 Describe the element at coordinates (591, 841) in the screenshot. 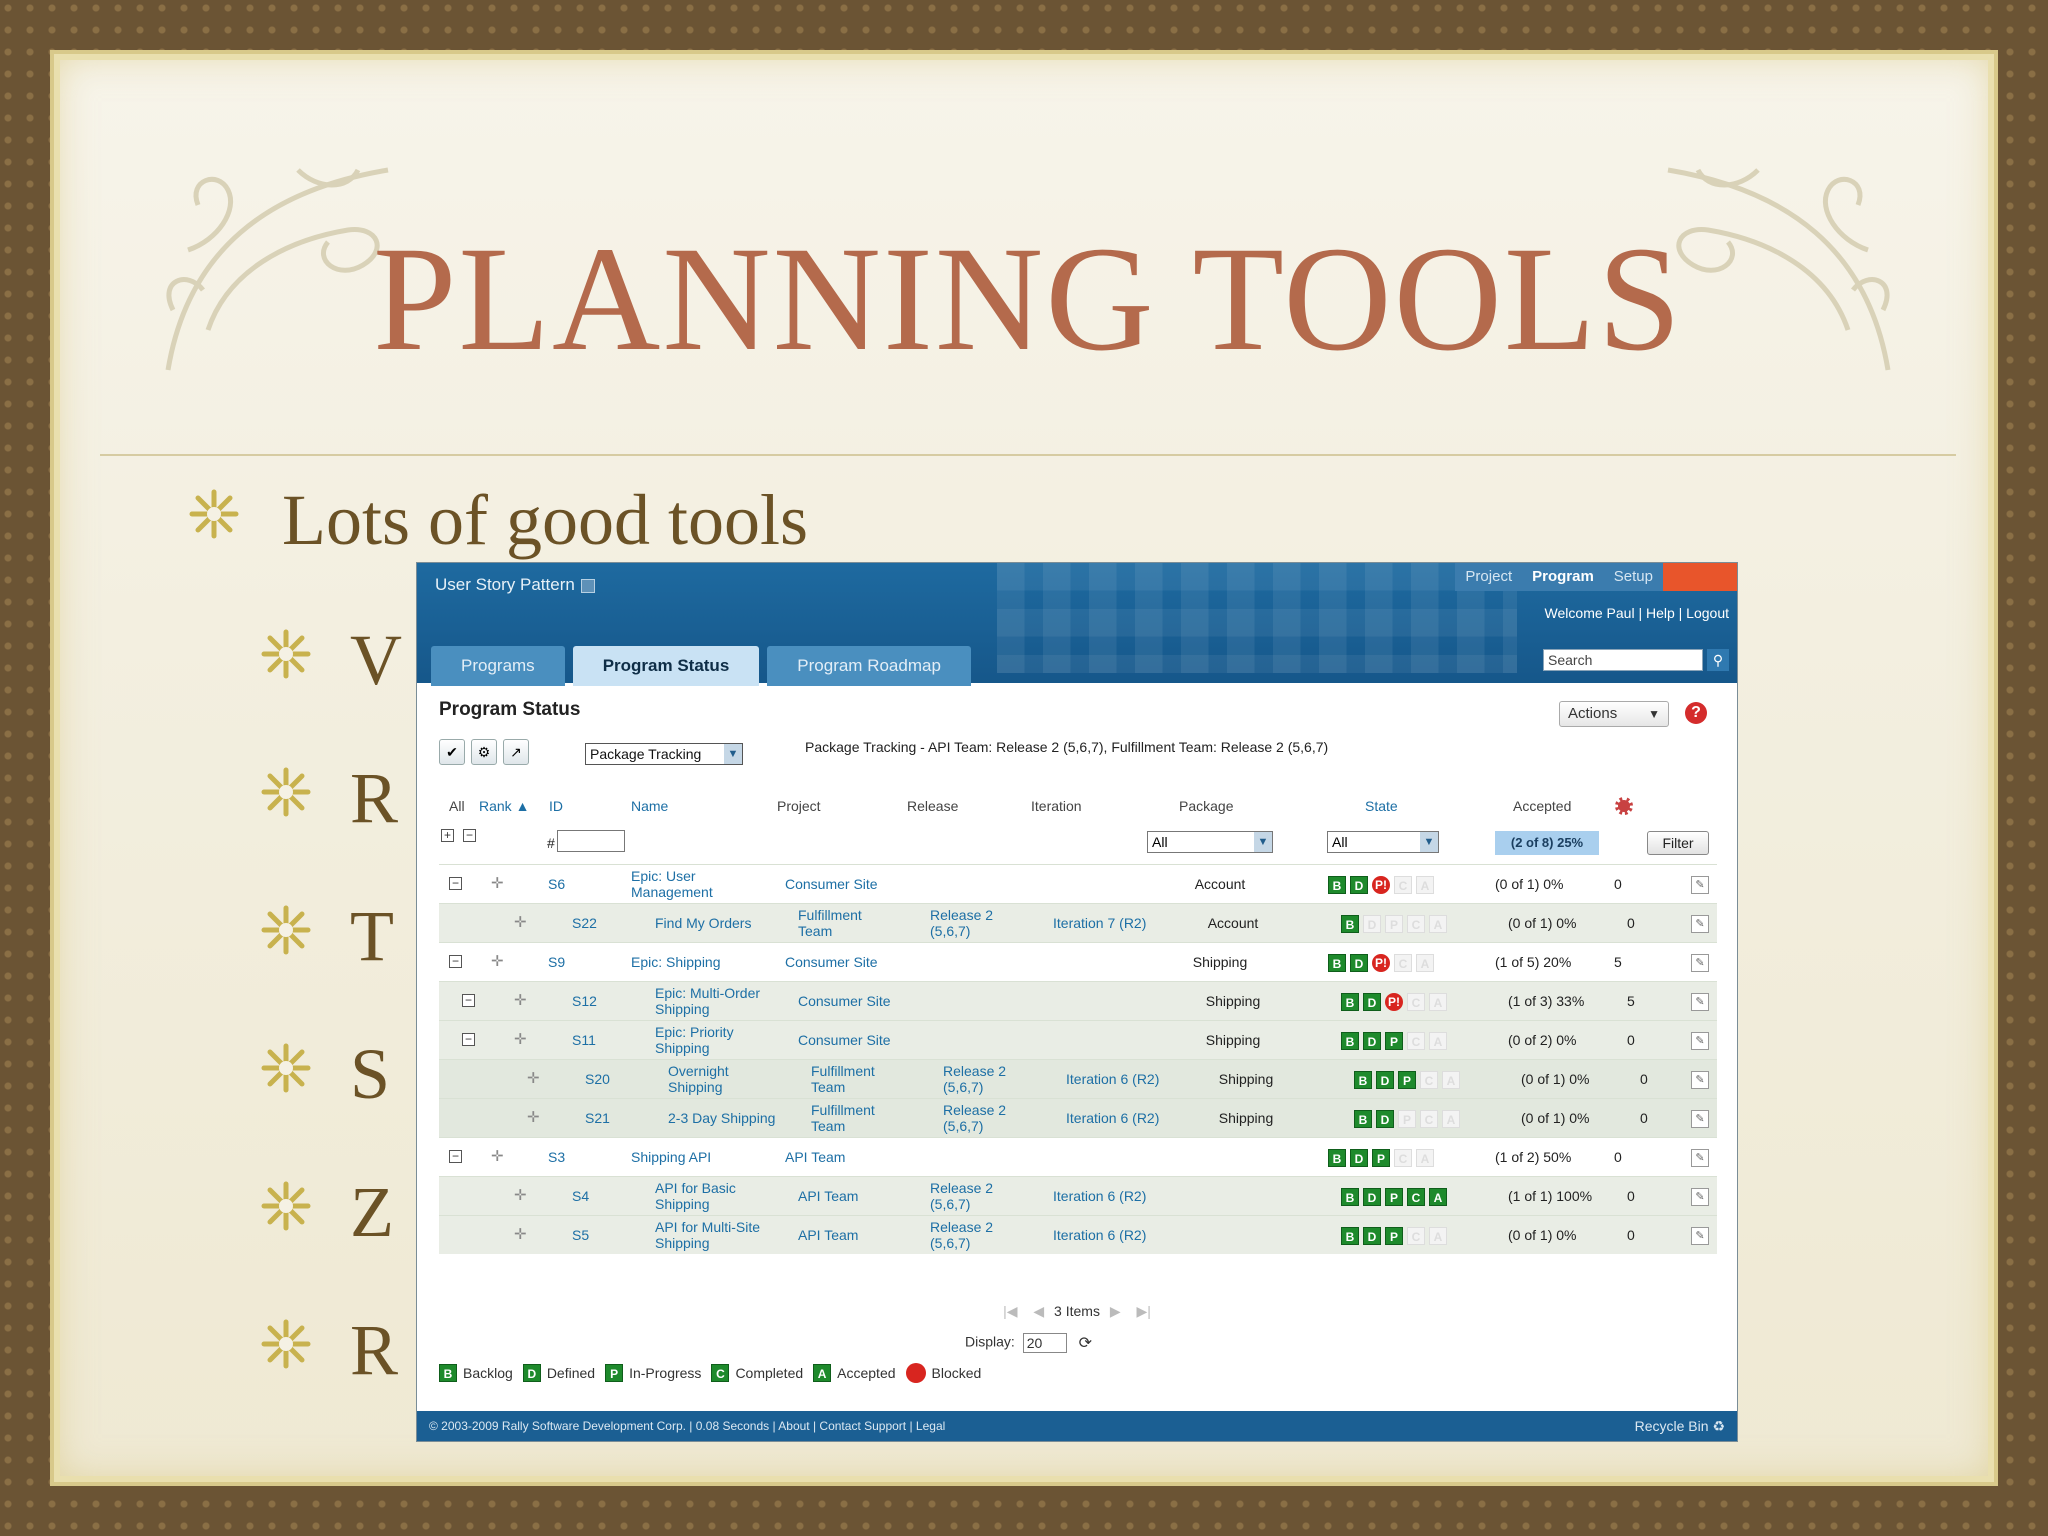

I see `id-filter-input` at that location.